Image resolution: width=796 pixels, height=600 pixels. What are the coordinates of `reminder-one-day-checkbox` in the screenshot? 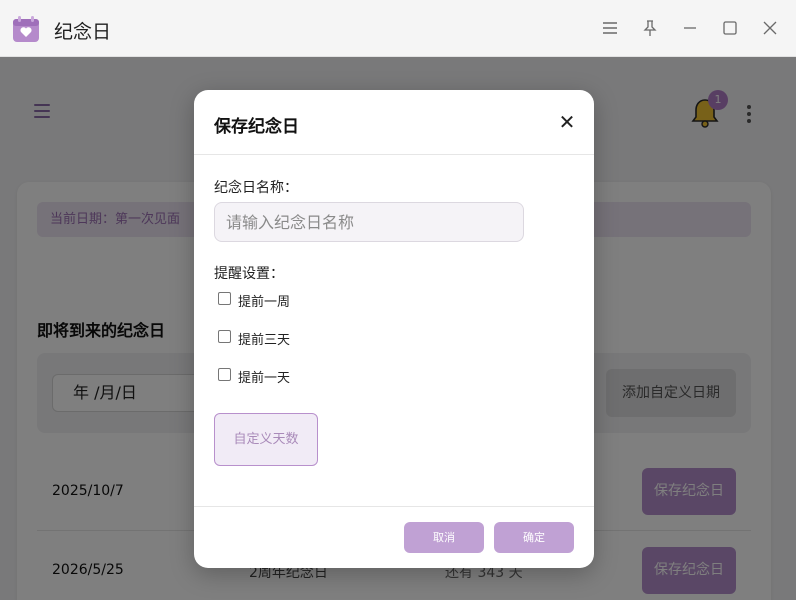 It's located at (224, 374).